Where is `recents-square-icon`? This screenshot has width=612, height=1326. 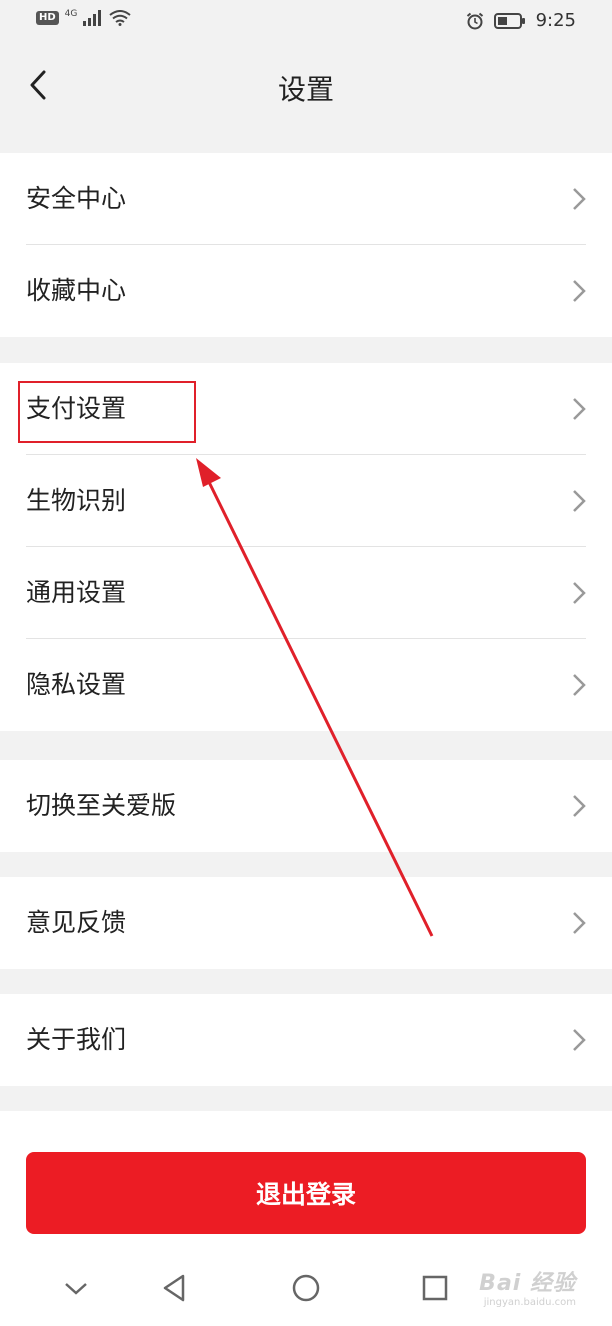 recents-square-icon is located at coordinates (435, 1288).